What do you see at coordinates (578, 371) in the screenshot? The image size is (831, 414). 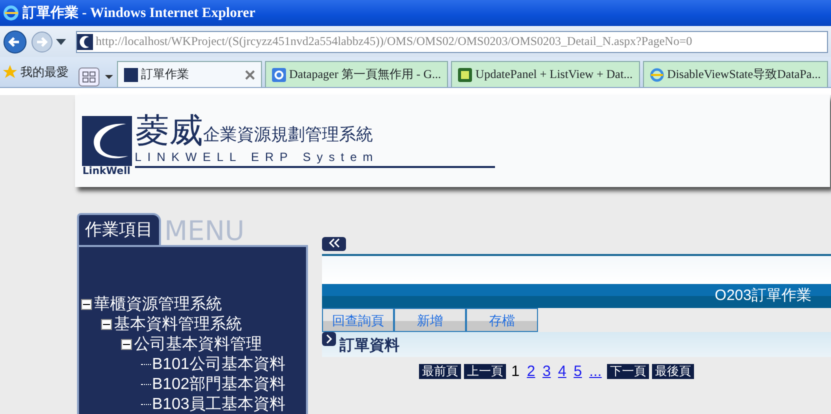 I see `page-link: 5` at bounding box center [578, 371].